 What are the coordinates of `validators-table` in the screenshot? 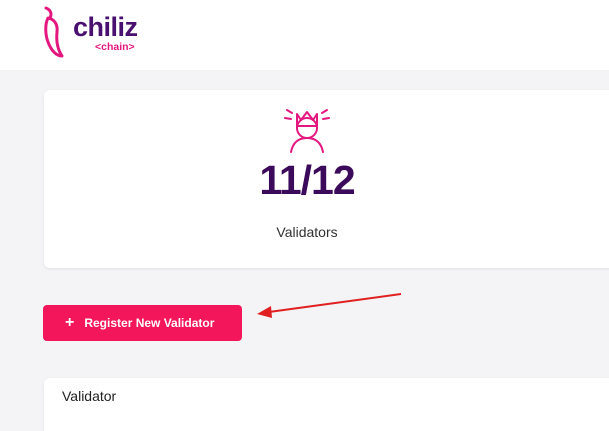 It's located at (326, 404).